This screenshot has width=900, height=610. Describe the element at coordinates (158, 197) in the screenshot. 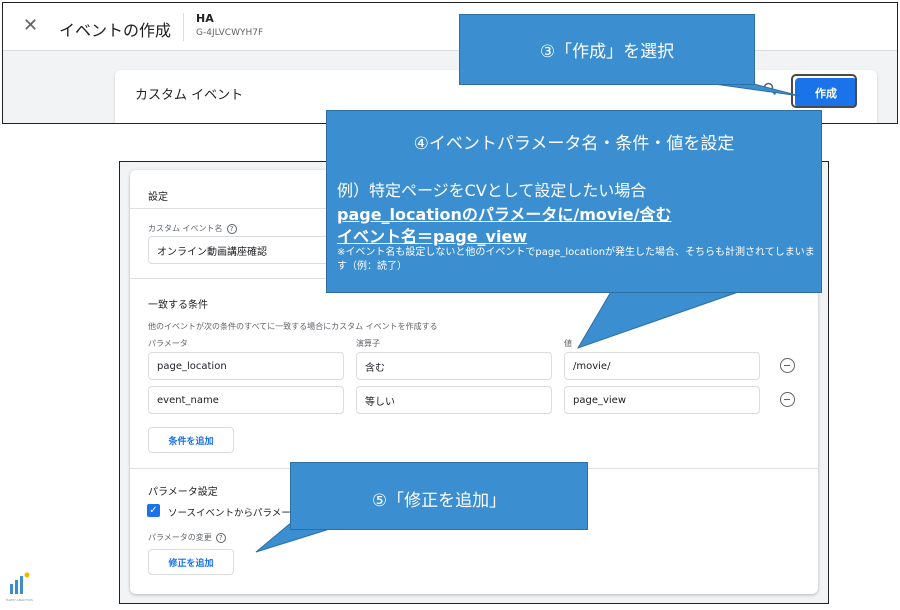

I see `settings-title: 設定` at that location.